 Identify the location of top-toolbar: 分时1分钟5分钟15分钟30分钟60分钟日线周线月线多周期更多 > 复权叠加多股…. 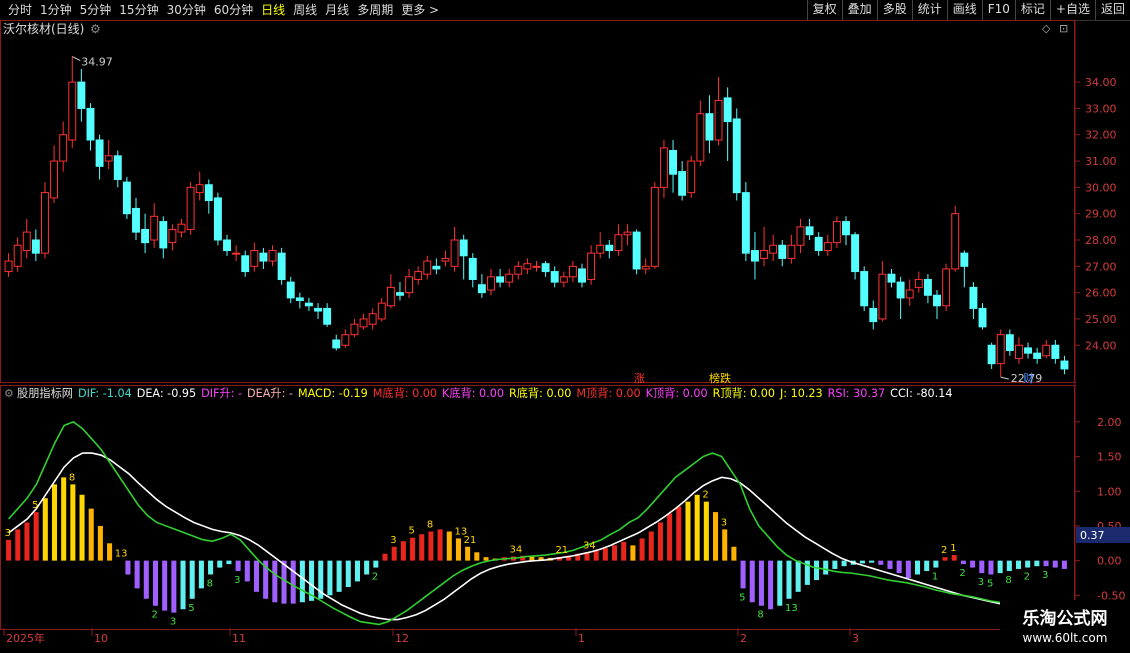
(565, 10).